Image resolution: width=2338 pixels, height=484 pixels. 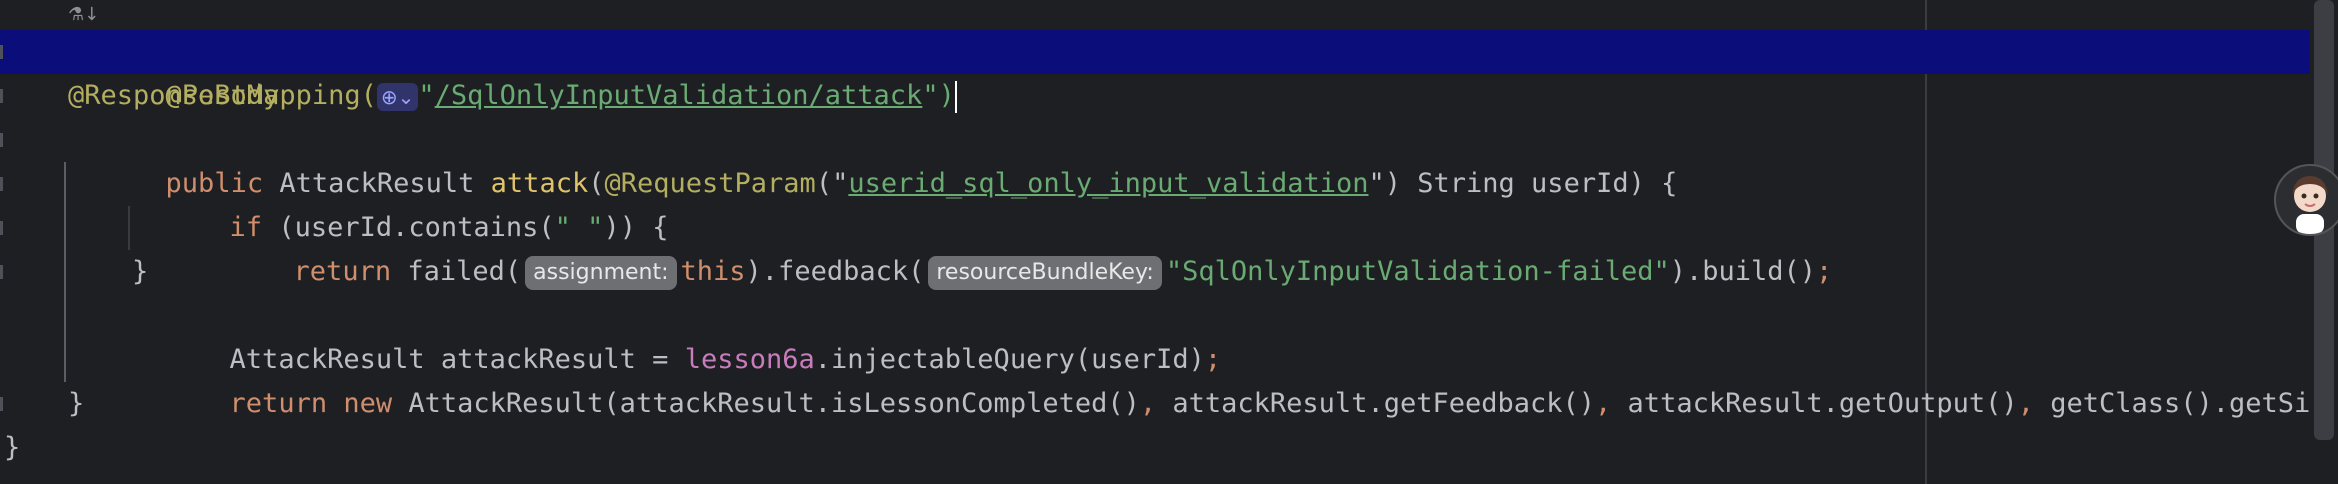 I want to click on code-line-2: @ResponseBody, so click(x=1169, y=96).